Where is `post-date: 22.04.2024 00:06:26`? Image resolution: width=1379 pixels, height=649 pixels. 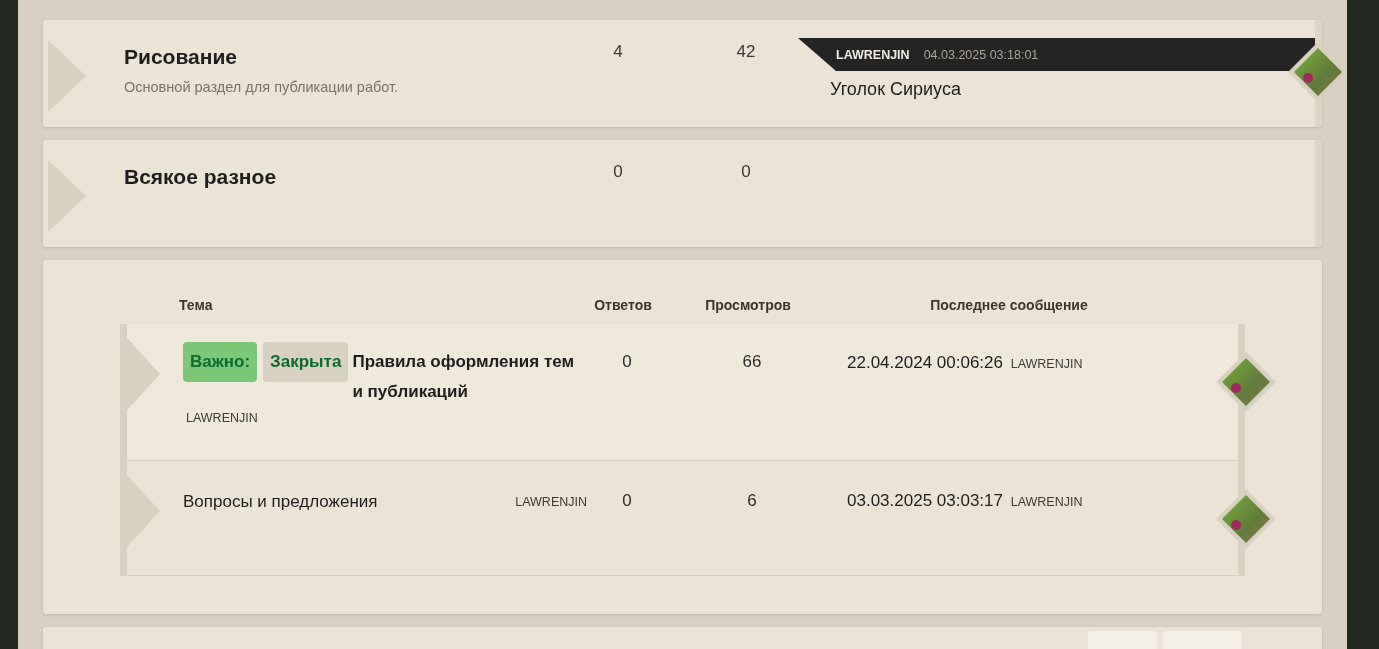 post-date: 22.04.2024 00:06:26 is located at coordinates (925, 362).